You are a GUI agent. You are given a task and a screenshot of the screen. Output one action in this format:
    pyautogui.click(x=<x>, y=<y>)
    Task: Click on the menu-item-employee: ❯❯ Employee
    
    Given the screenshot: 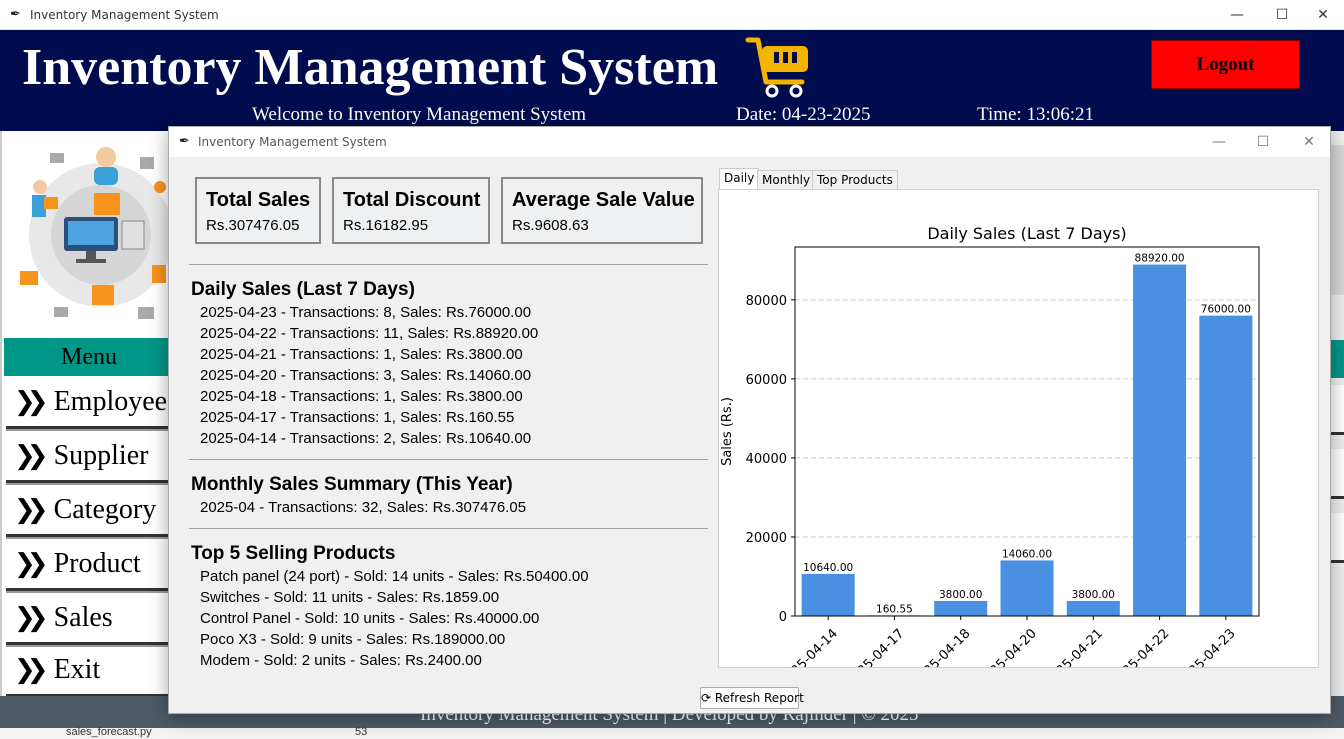 What is the action you would take?
    pyautogui.click(x=90, y=404)
    